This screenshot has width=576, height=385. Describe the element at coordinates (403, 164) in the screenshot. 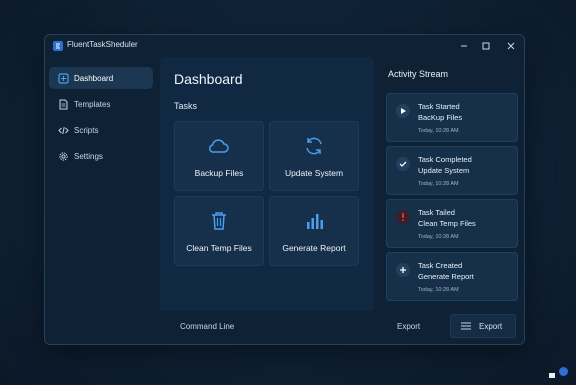

I see `check-icon` at that location.